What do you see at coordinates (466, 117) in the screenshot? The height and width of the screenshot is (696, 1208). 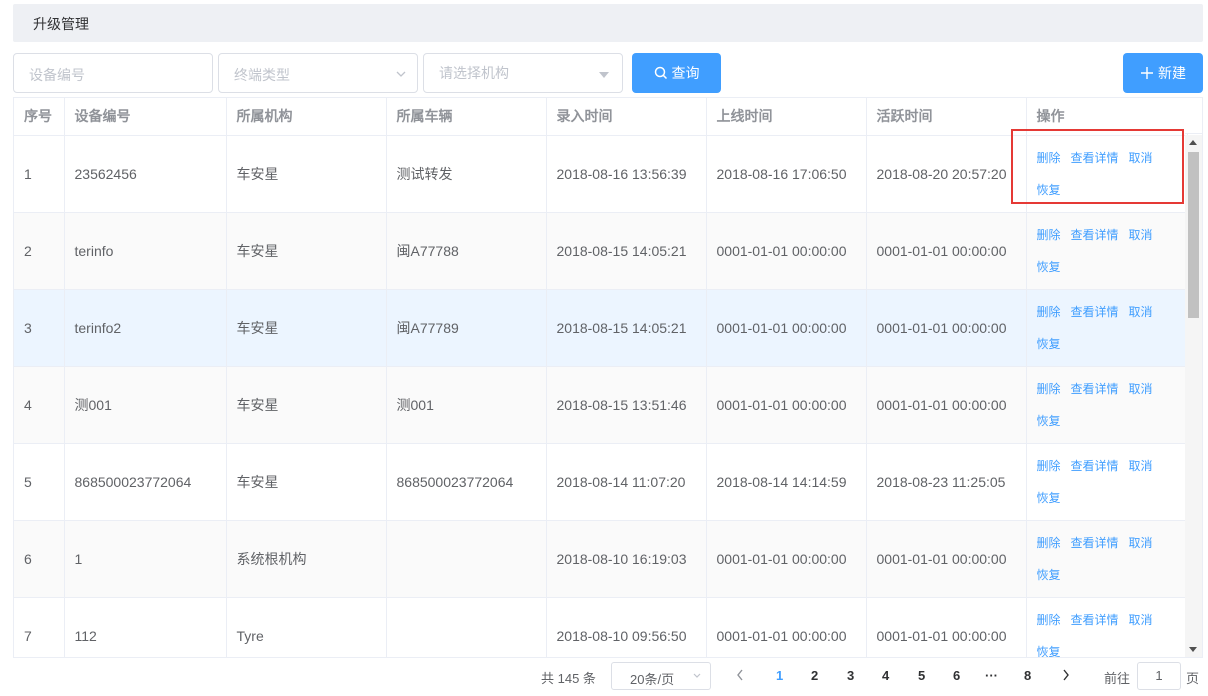 I see `column-header: 所属车辆` at bounding box center [466, 117].